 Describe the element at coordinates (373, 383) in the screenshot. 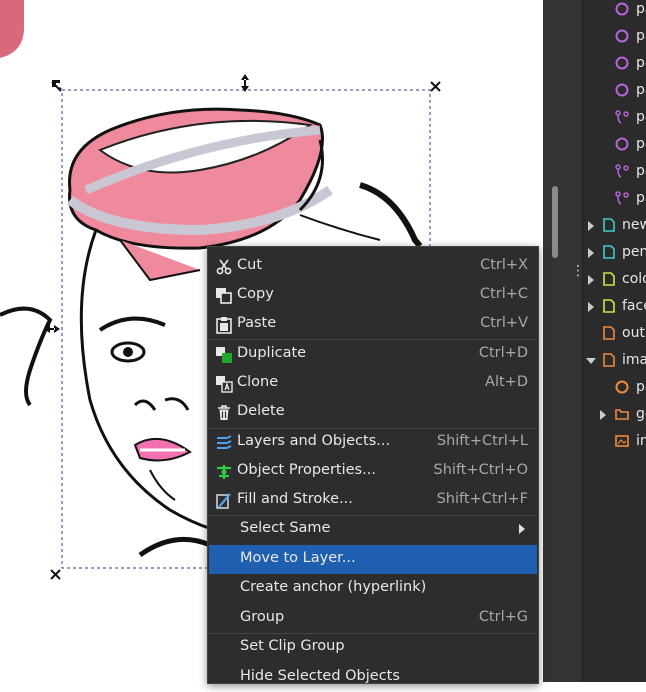

I see `menu-item-clone: Clone Alt+D` at that location.